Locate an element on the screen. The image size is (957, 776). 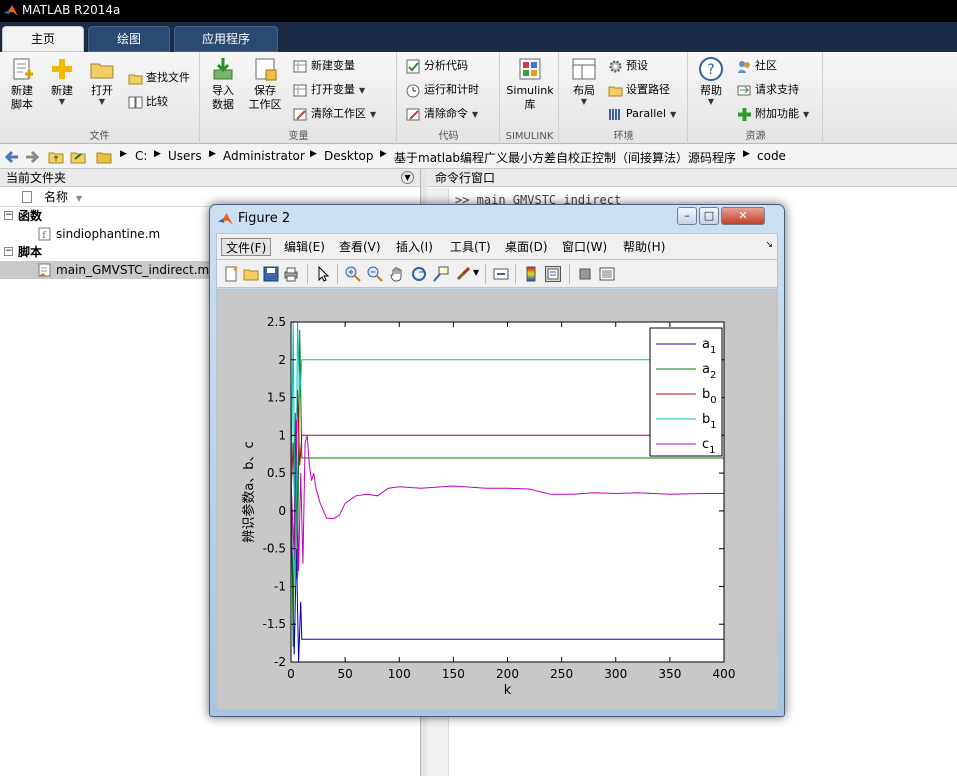
breadcrumb-item: Desktop is located at coordinates (349, 156).